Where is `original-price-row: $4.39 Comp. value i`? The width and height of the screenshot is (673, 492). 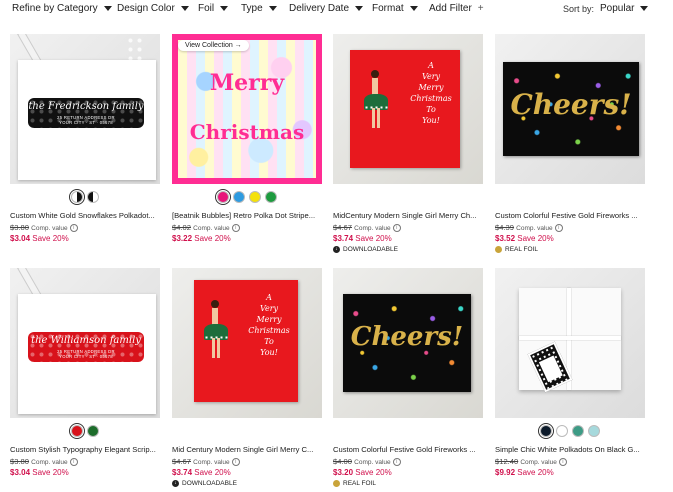
original-price-row: $4.39 Comp. value i is located at coordinates (529, 227).